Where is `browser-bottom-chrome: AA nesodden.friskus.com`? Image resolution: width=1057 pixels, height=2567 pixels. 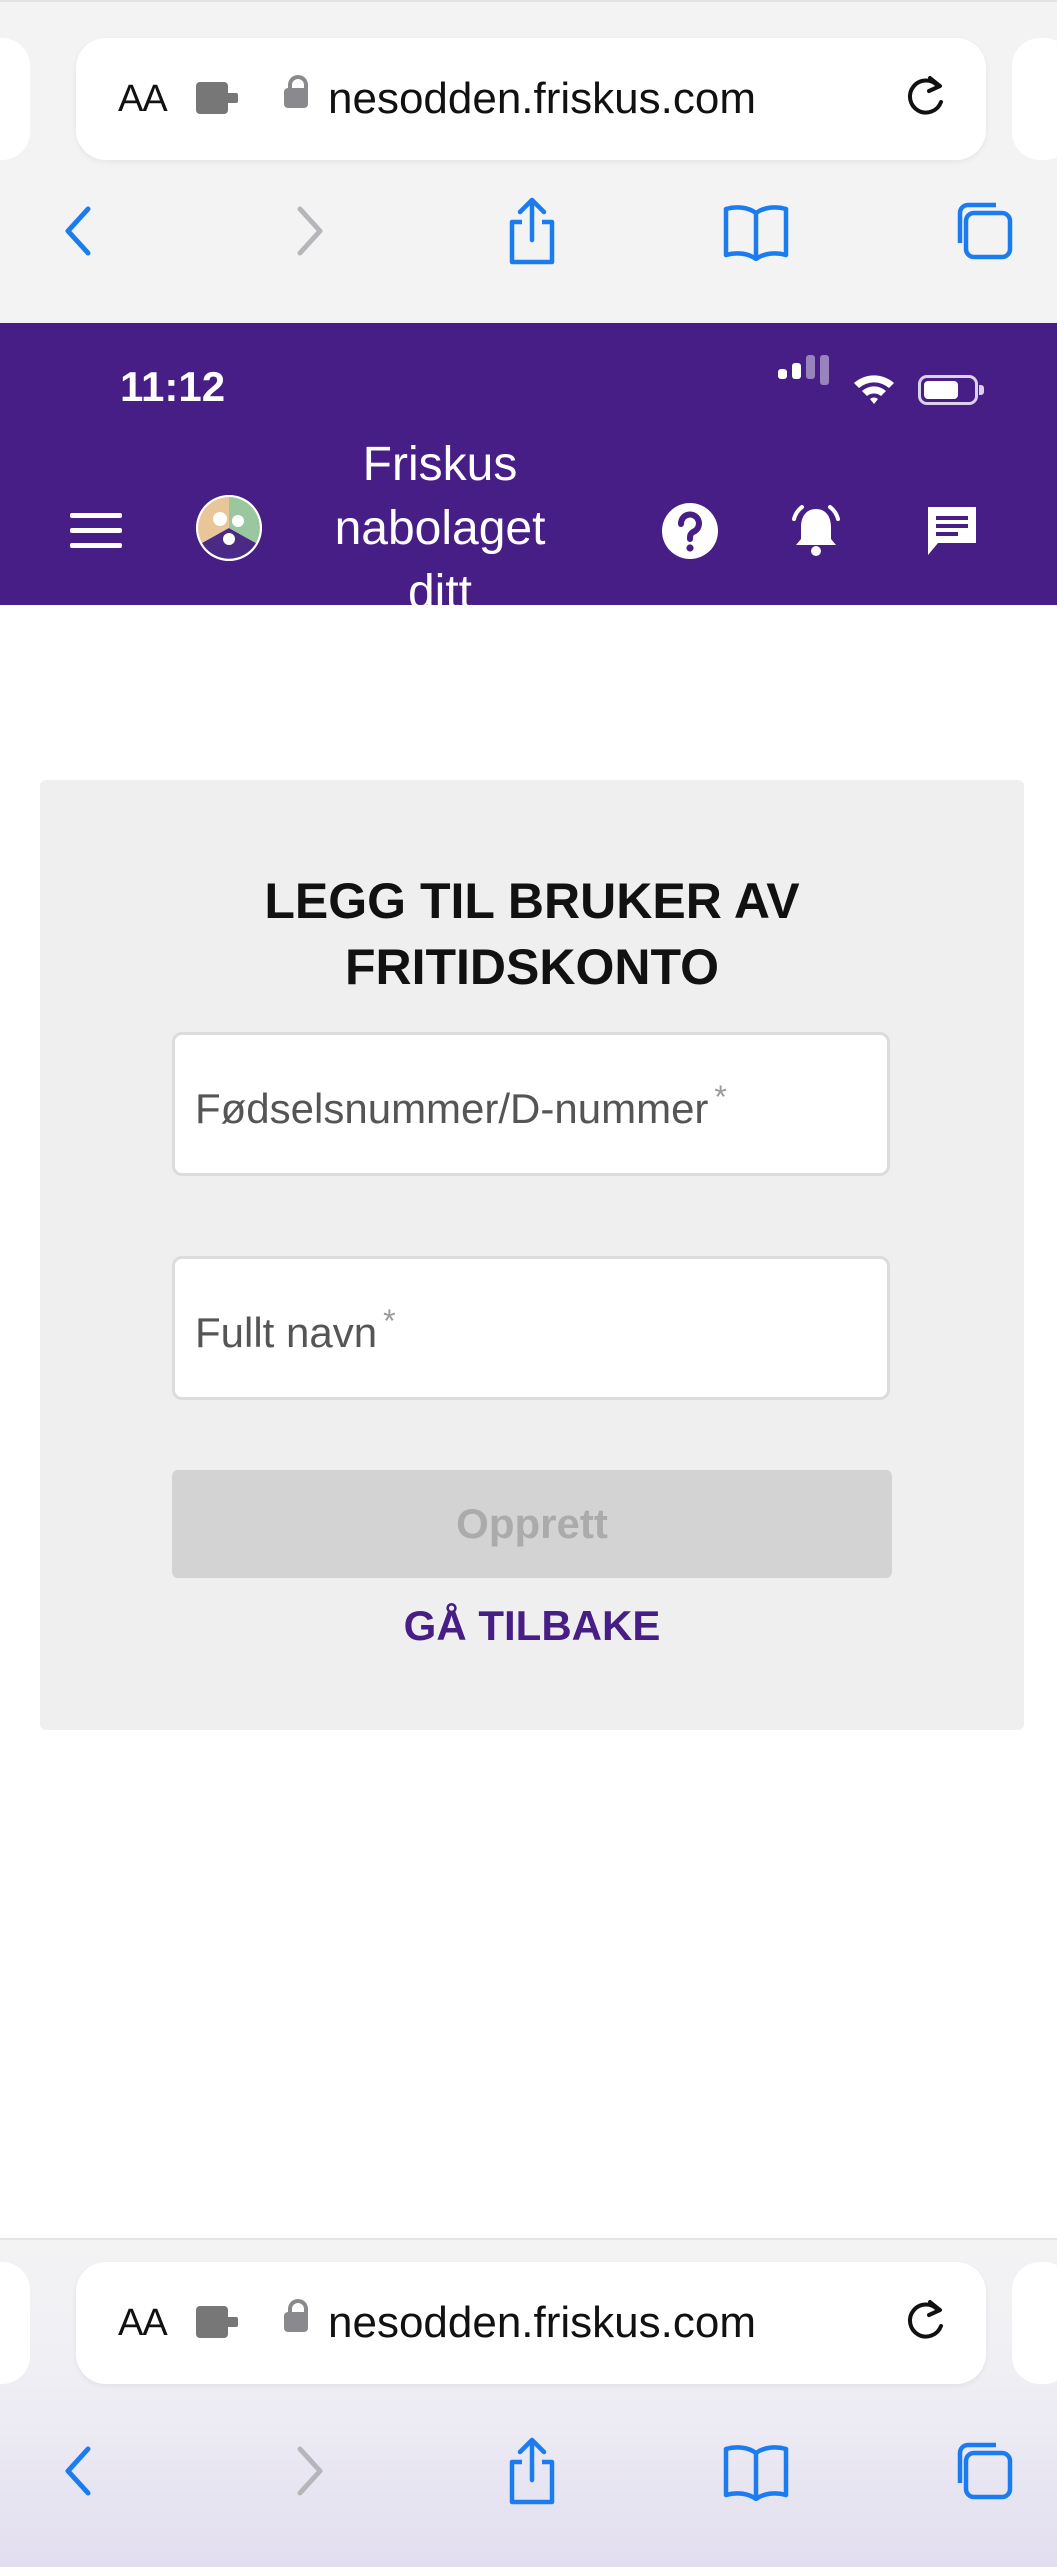 browser-bottom-chrome: AA nesodden.friskus.com is located at coordinates (528, 2402).